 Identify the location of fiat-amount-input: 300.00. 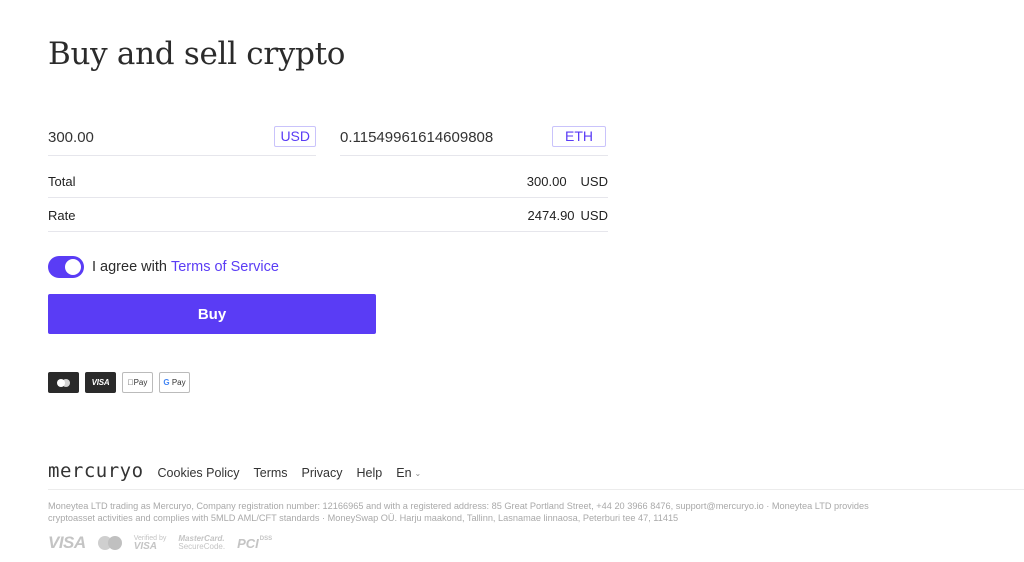
(71, 136).